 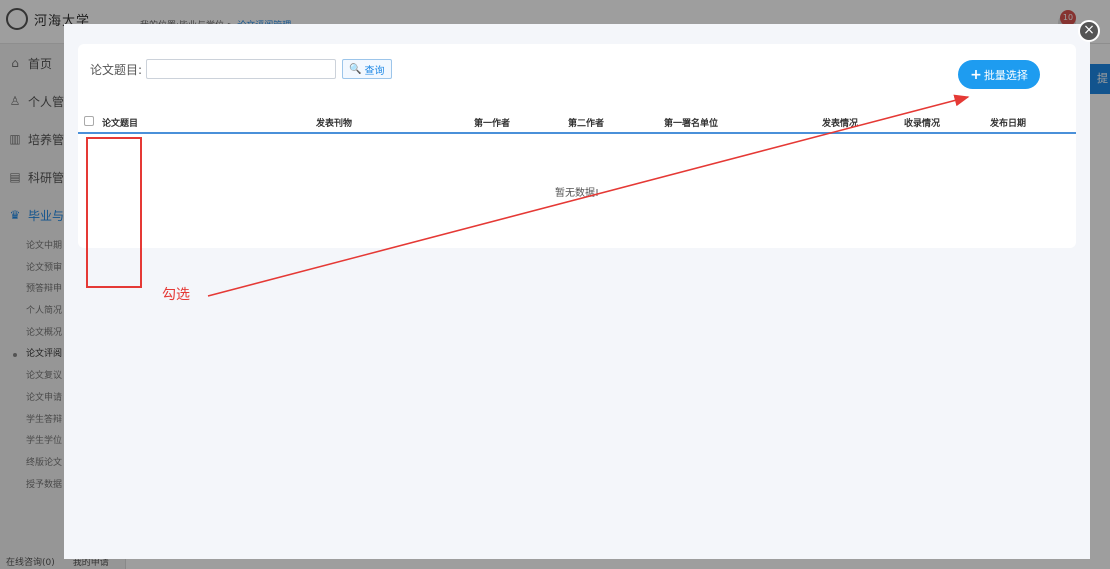 What do you see at coordinates (1005, 75) in the screenshot?
I see `batch-select-label: 批量选择` at bounding box center [1005, 75].